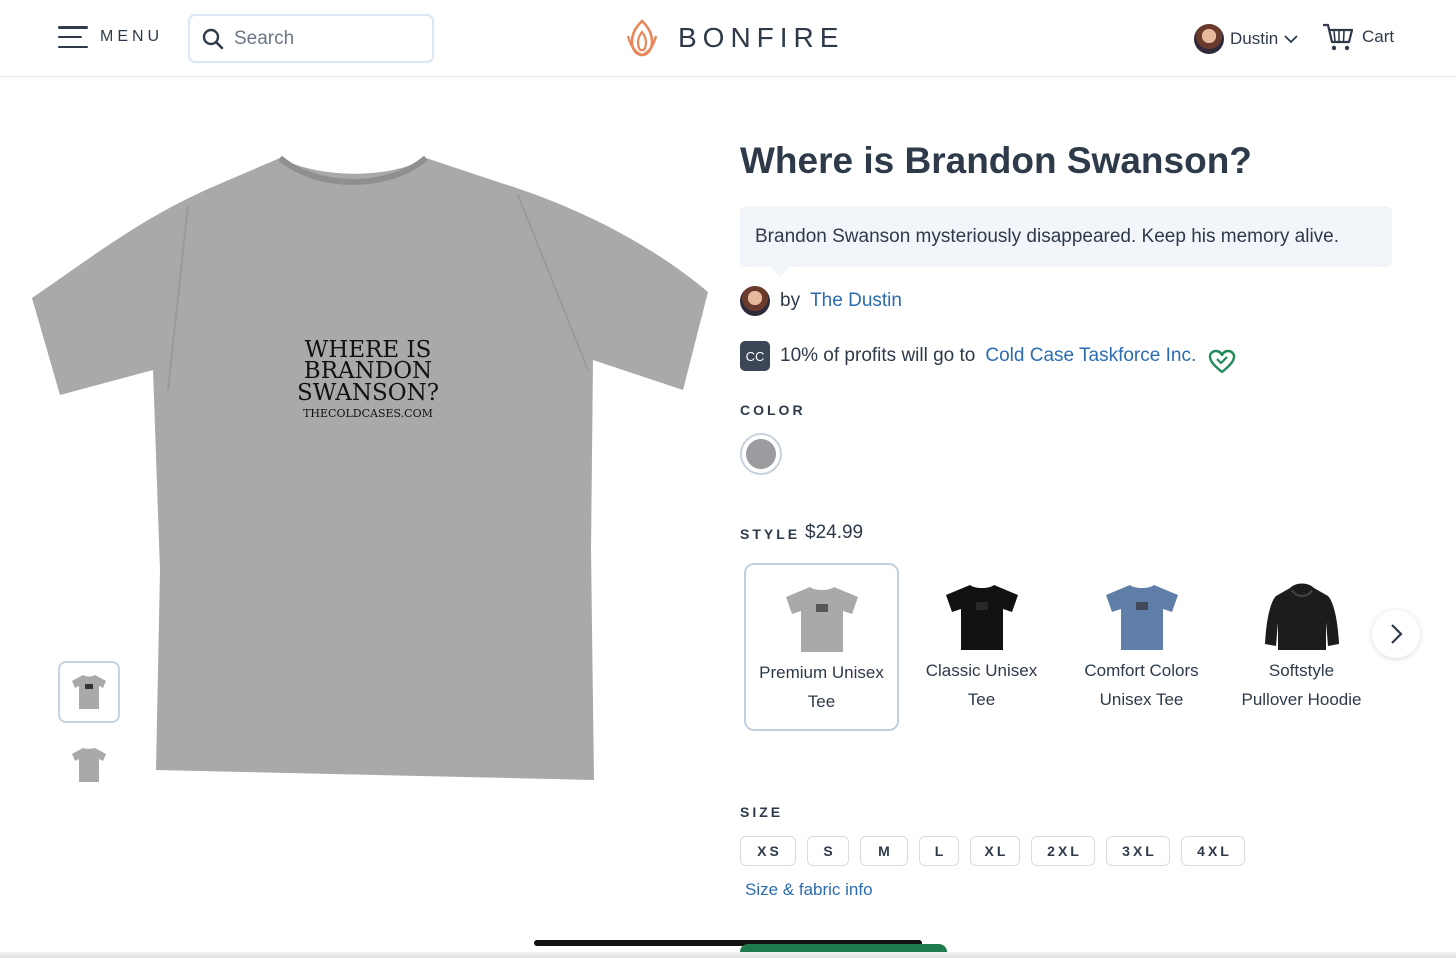 The image size is (1456, 958). Describe the element at coordinates (773, 410) in the screenshot. I see `color-label: COLOR` at that location.